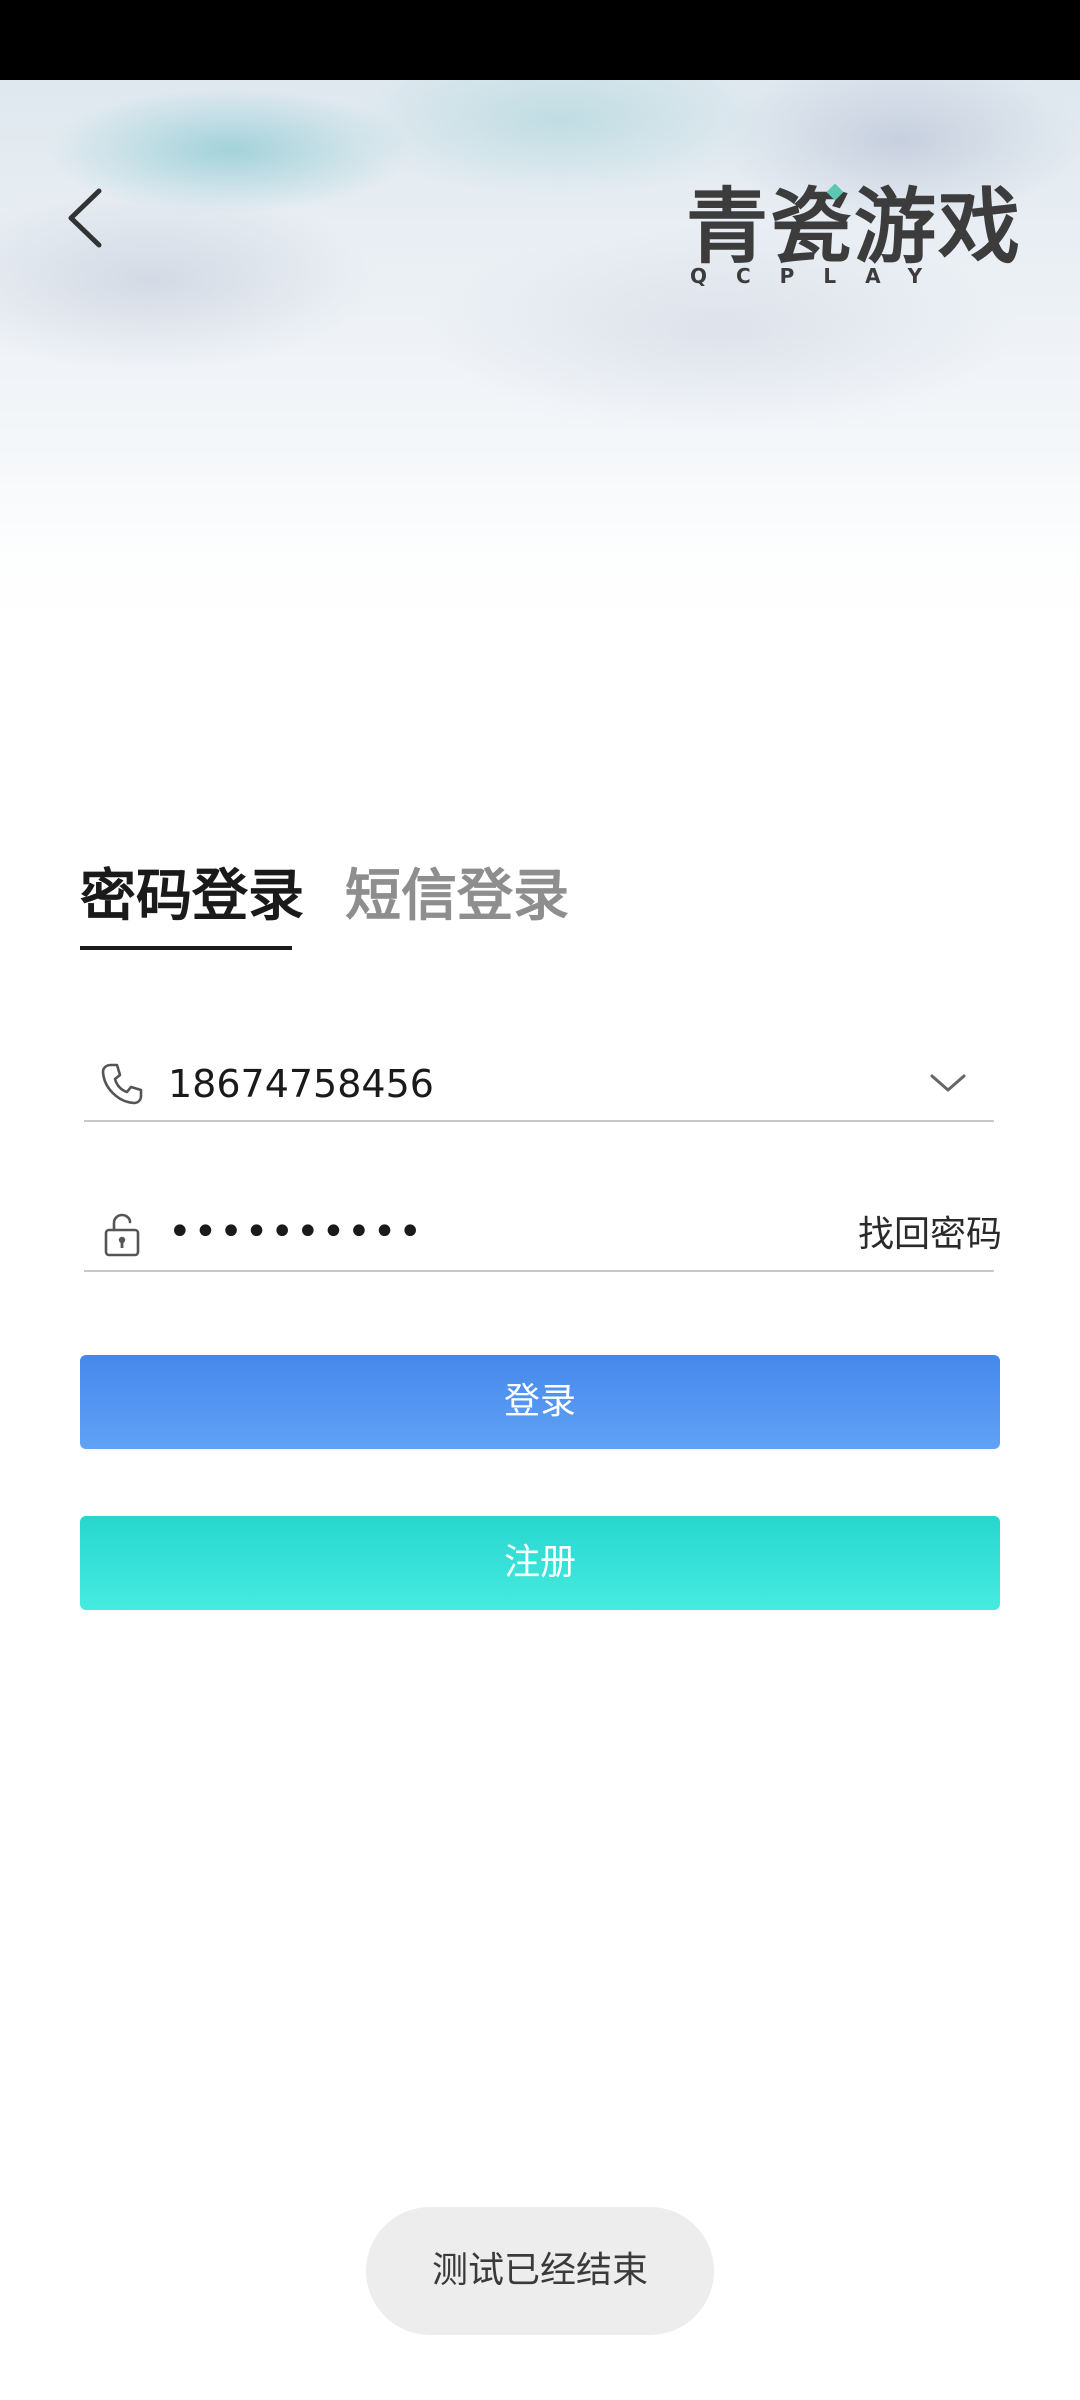 The height and width of the screenshot is (2400, 1080). I want to click on phone-field-underline, so click(539, 1121).